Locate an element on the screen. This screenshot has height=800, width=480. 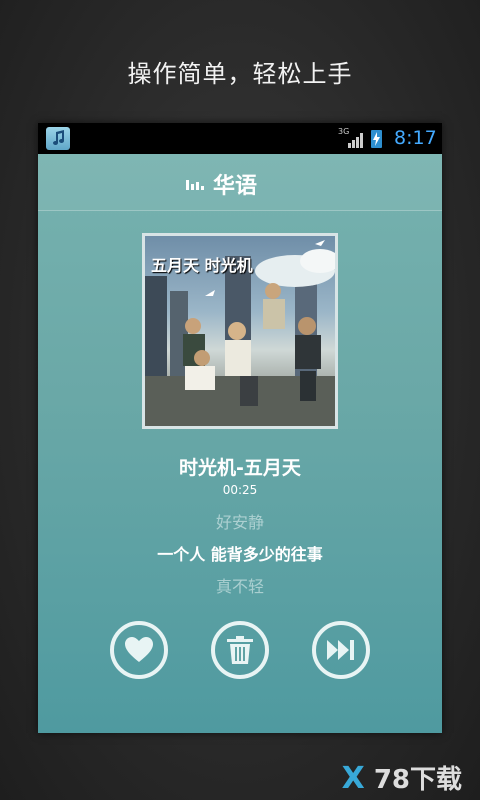
watermark-logo-icon: X is located at coordinates (353, 778).